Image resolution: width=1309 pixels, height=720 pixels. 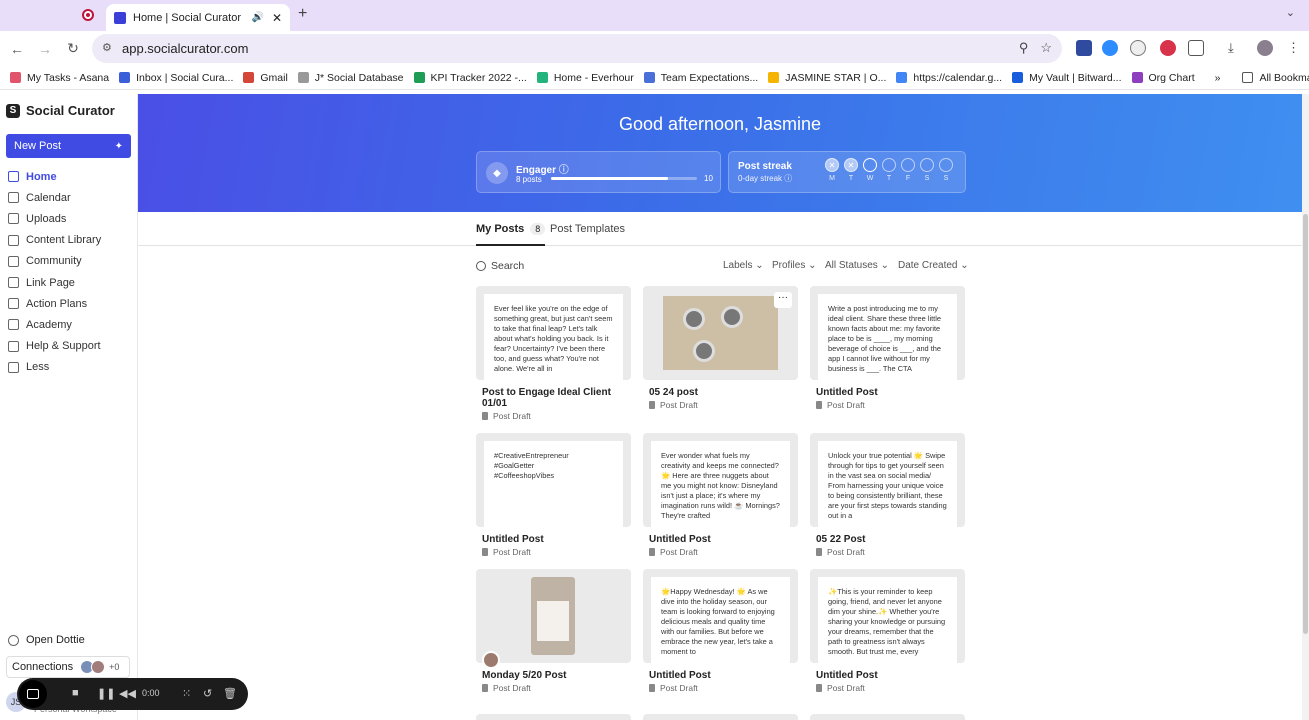 What do you see at coordinates (69, 324) in the screenshot?
I see `sidebar-item-academy: Academy` at bounding box center [69, 324].